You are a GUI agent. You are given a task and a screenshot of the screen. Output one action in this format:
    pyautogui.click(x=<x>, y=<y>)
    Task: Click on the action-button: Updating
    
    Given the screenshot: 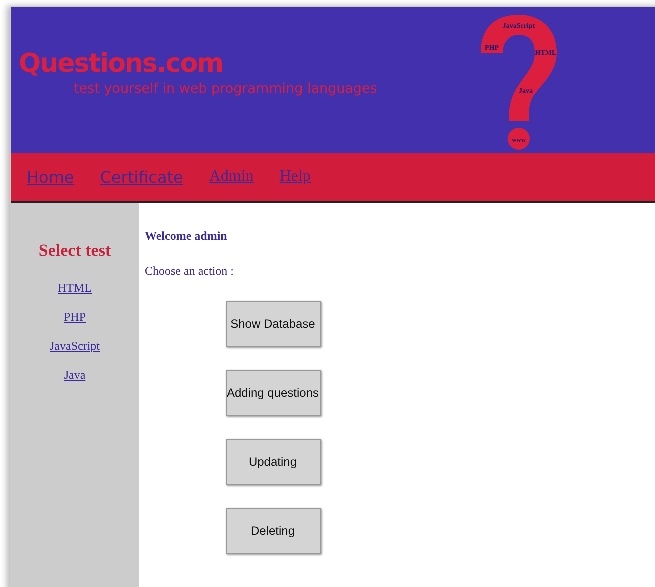 What is the action you would take?
    pyautogui.click(x=273, y=462)
    